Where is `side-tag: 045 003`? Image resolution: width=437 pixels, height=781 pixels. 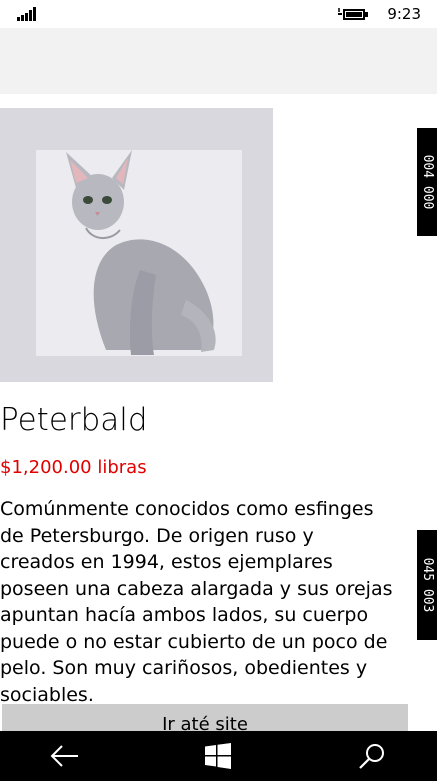
side-tag: 045 003 is located at coordinates (427, 585).